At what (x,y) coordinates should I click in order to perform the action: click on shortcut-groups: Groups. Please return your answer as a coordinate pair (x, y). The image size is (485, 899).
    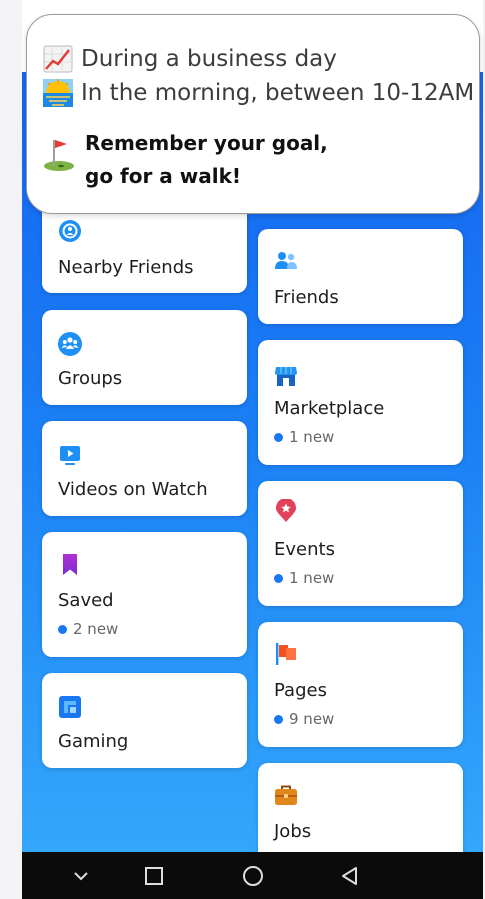
    Looking at the image, I should click on (144, 357).